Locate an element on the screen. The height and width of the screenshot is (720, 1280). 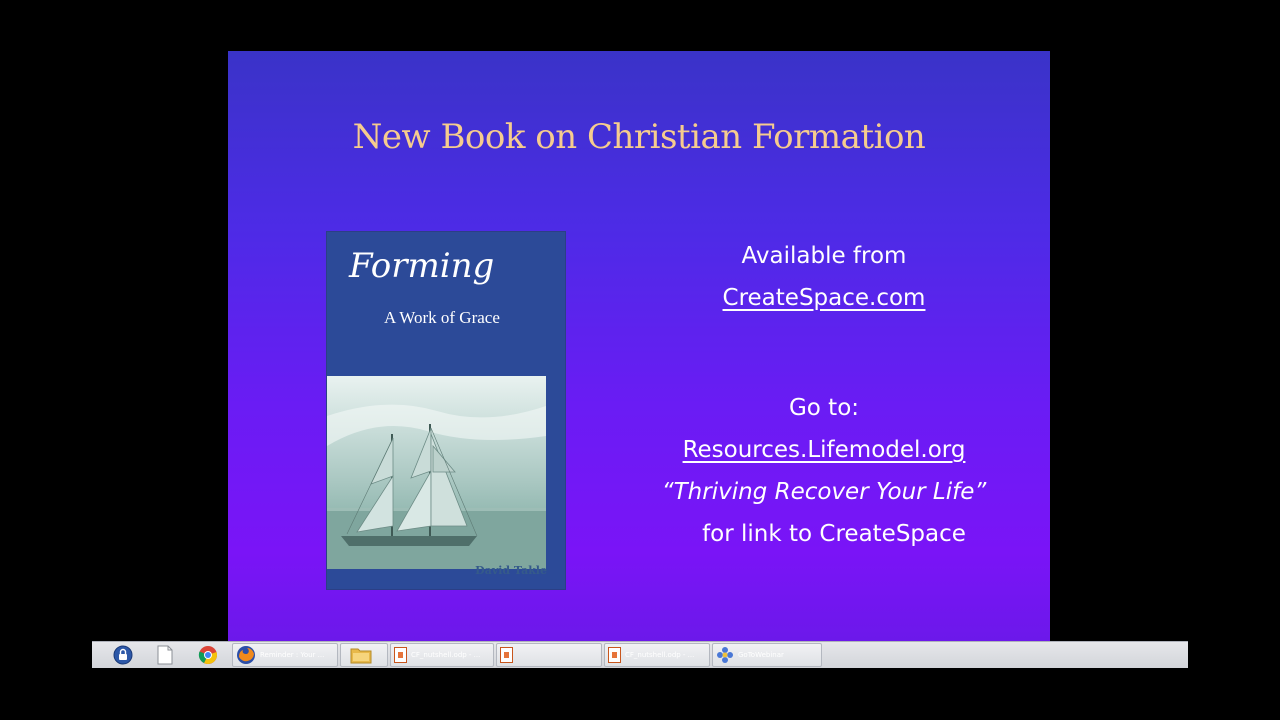
book-author: David Takle is located at coordinates (511, 570).